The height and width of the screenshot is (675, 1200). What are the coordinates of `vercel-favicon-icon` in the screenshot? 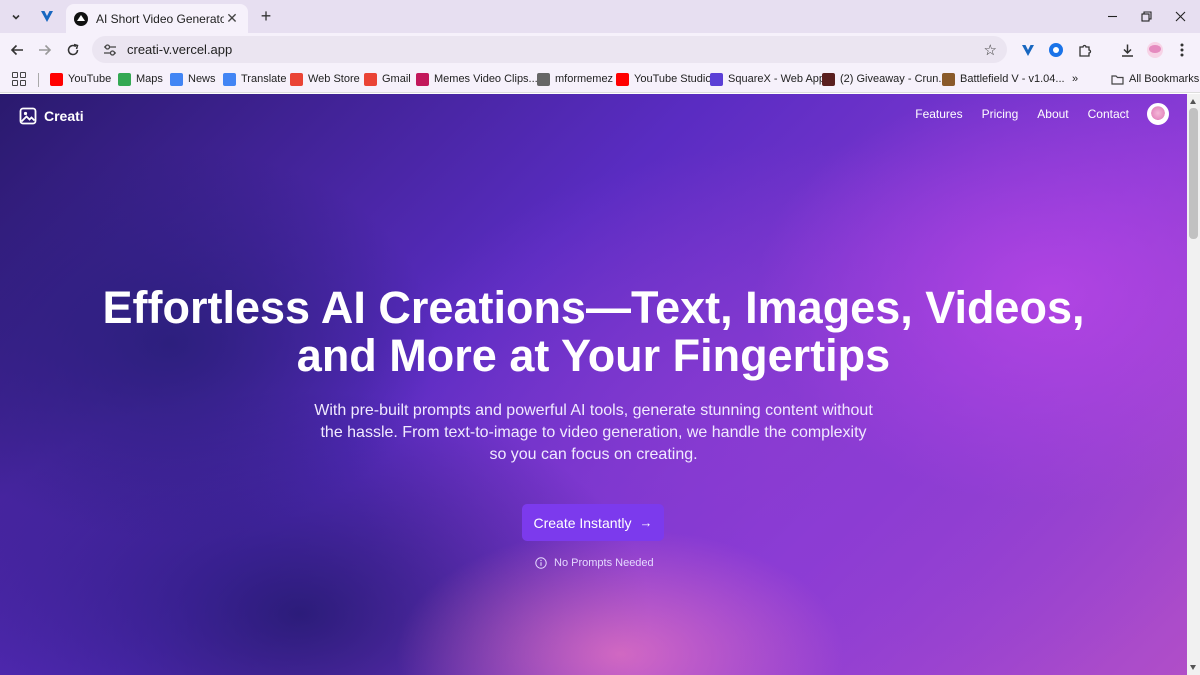 It's located at (81, 18).